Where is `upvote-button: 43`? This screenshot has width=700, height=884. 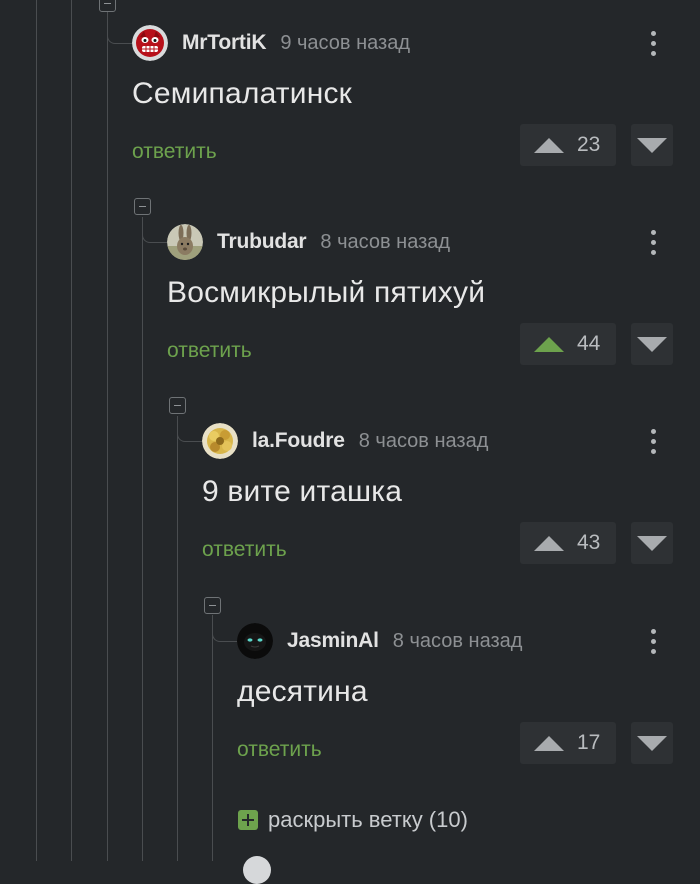 upvote-button: 43 is located at coordinates (568, 543).